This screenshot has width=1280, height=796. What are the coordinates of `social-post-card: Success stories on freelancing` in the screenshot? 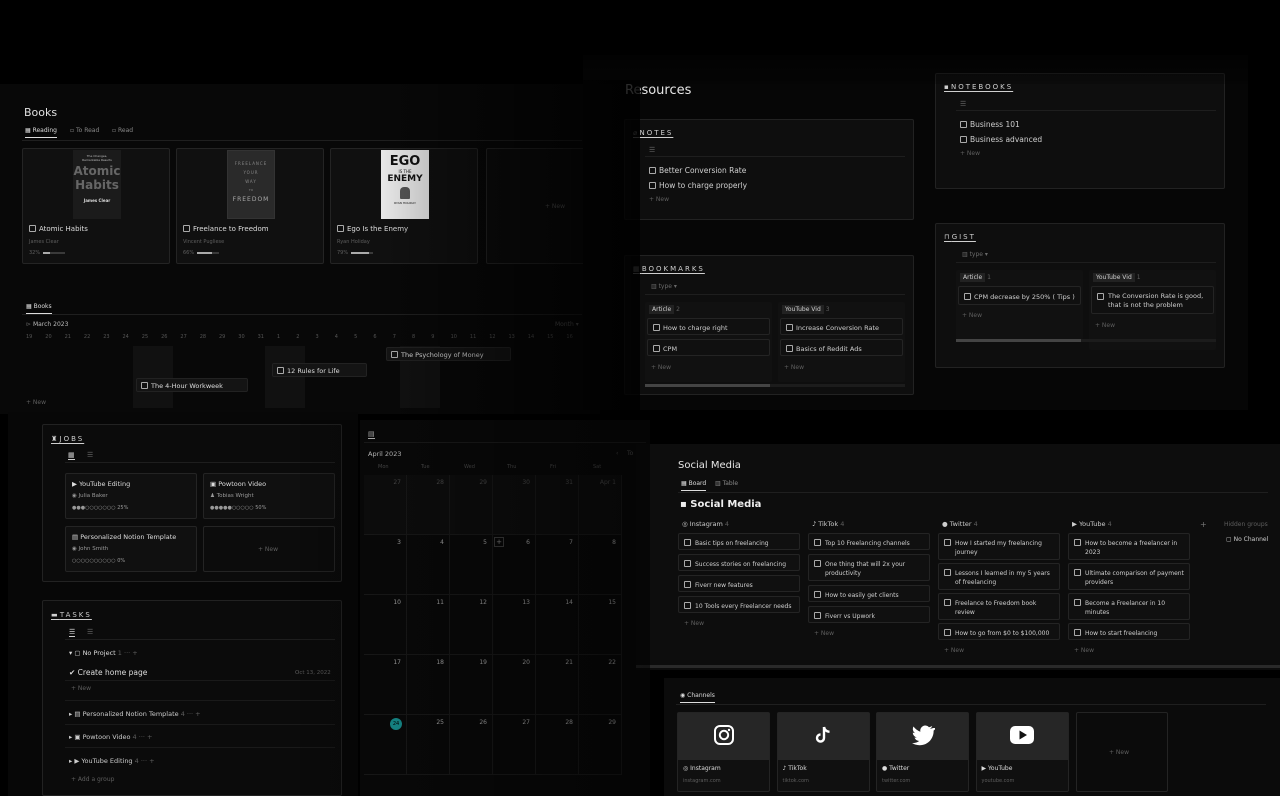 It's located at (739, 562).